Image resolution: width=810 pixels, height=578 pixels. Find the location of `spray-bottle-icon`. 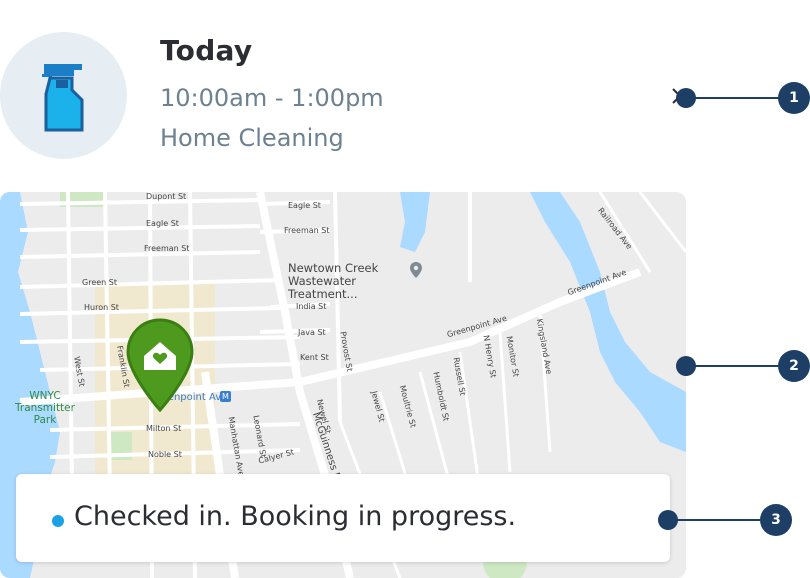

spray-bottle-icon is located at coordinates (63, 98).